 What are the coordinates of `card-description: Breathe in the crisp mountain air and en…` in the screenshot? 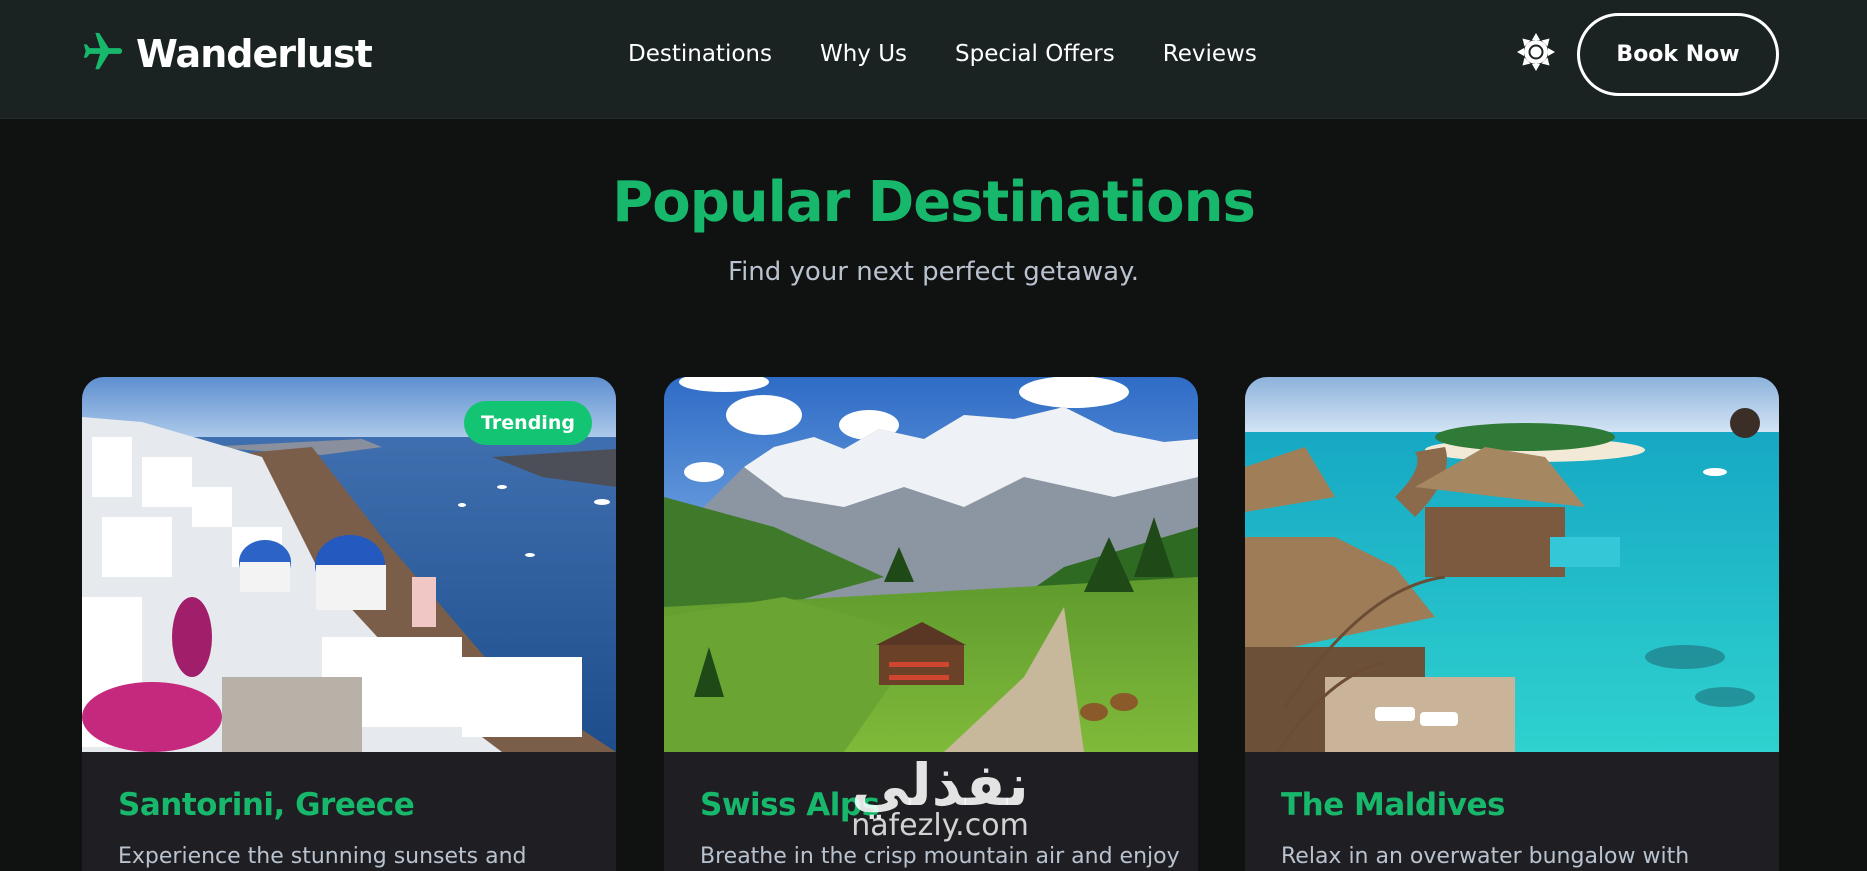 It's located at (940, 856).